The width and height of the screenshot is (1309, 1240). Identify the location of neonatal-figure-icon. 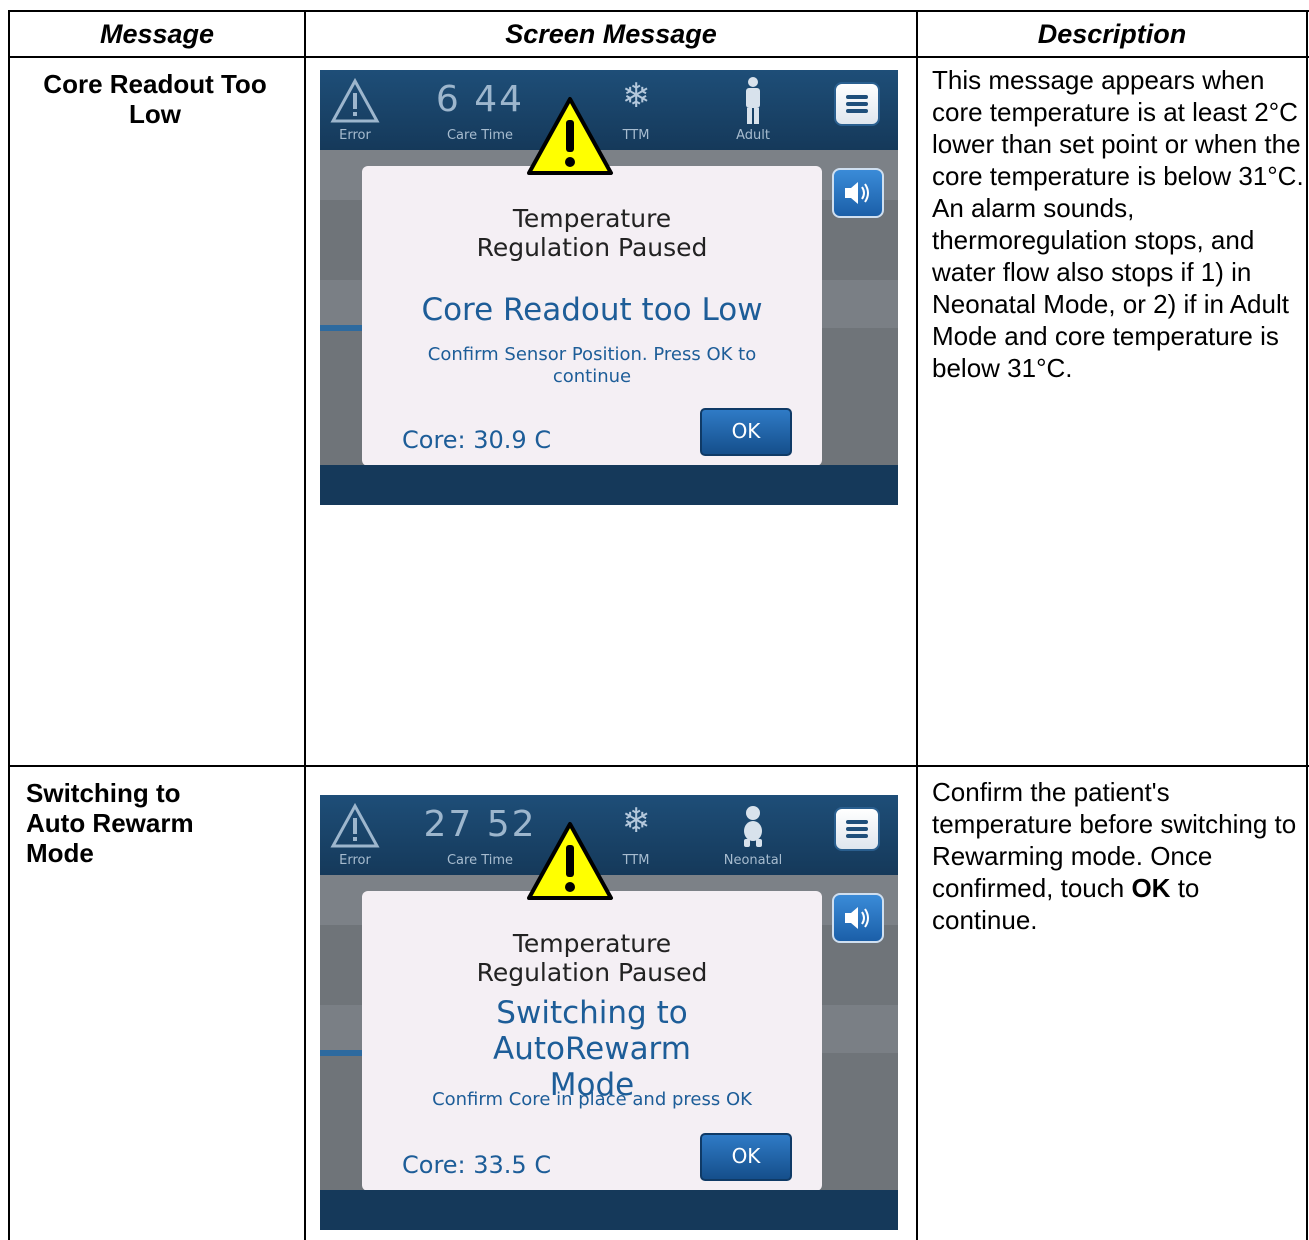
(753, 826).